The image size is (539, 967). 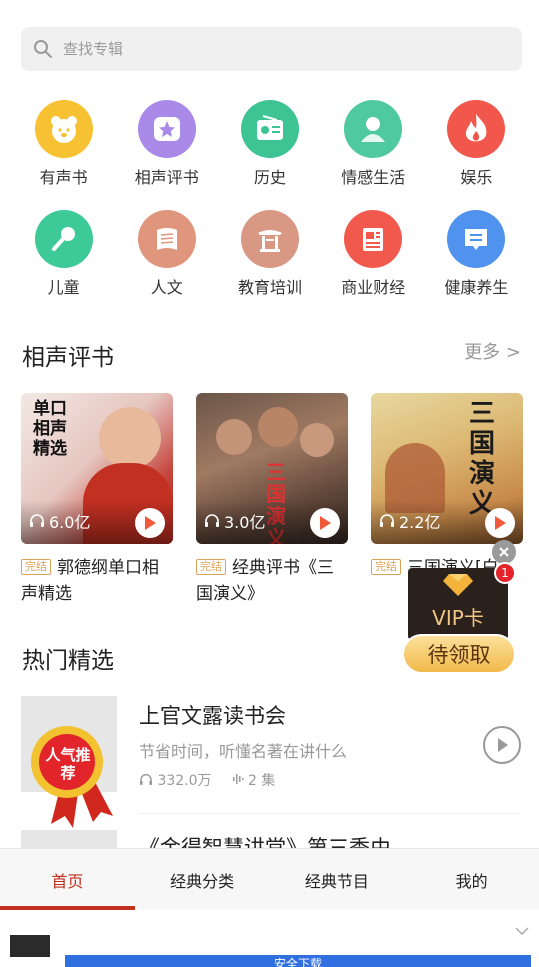 I want to click on category-label: 娱乐, so click(x=476, y=177).